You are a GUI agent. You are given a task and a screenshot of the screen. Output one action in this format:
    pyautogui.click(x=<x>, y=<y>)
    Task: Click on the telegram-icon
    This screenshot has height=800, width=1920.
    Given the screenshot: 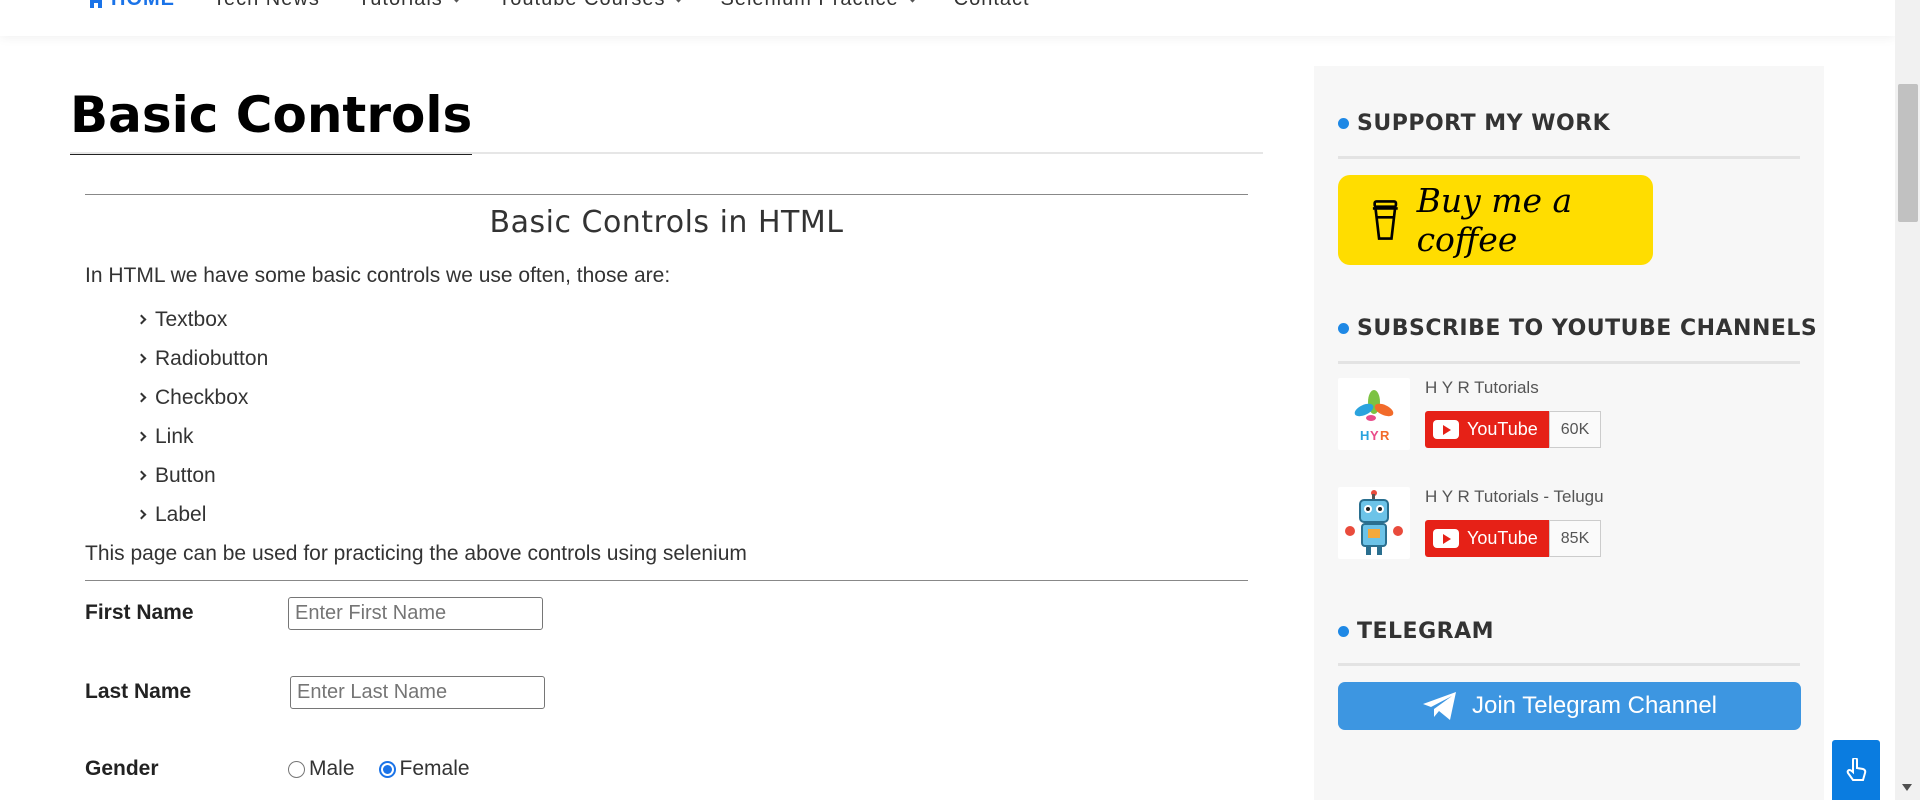 What is the action you would take?
    pyautogui.click(x=1439, y=706)
    